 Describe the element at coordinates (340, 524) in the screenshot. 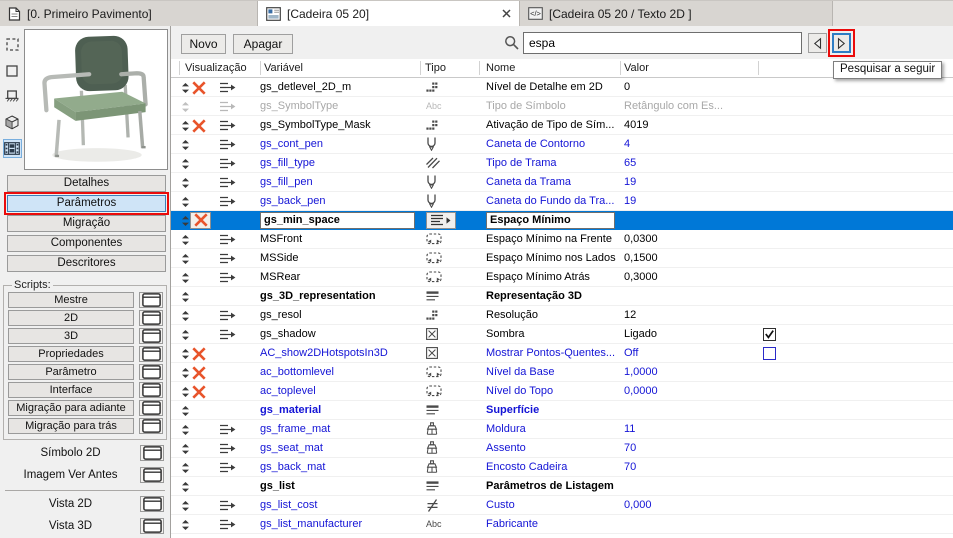

I see `parameter-variable: gs_list_manufacturer` at that location.